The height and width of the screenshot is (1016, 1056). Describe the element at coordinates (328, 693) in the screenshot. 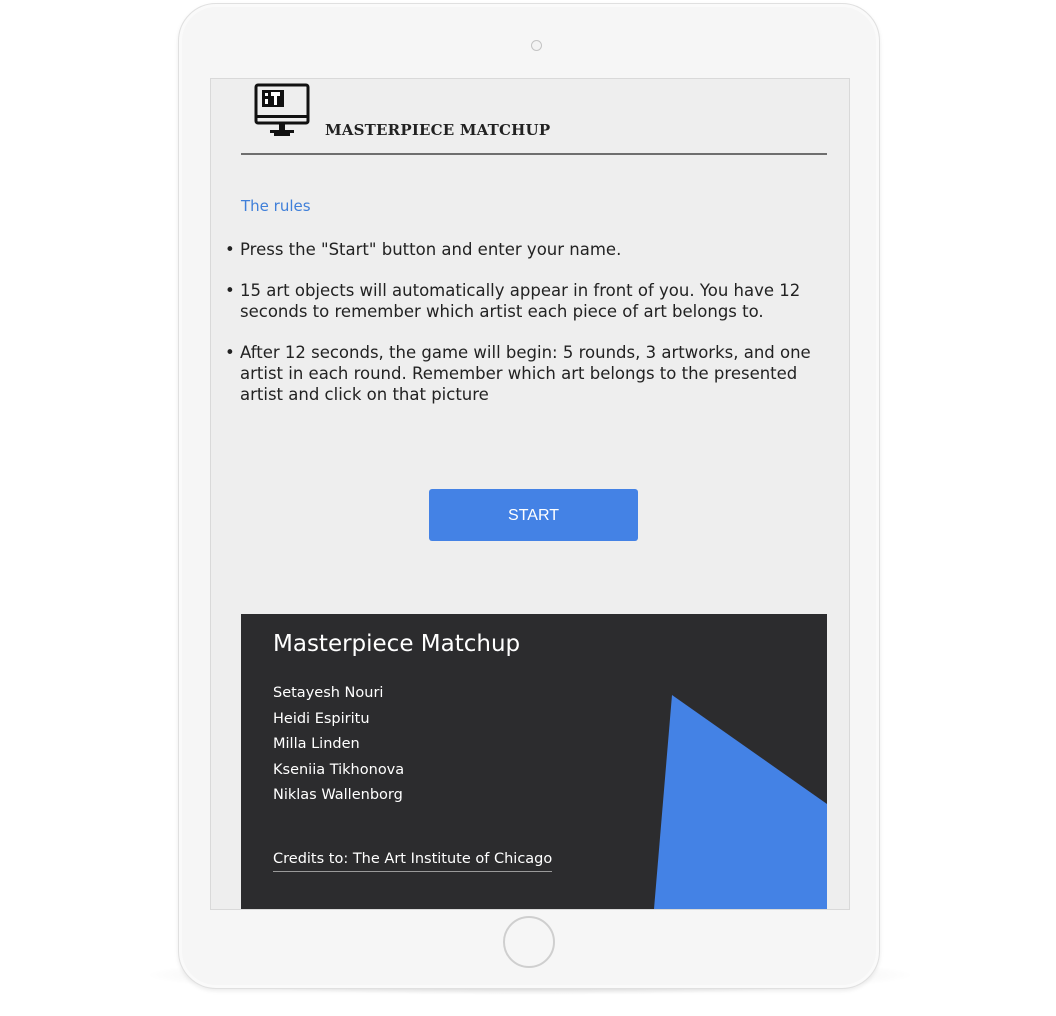

I see `team-member-name: Setayesh Nouri` at that location.